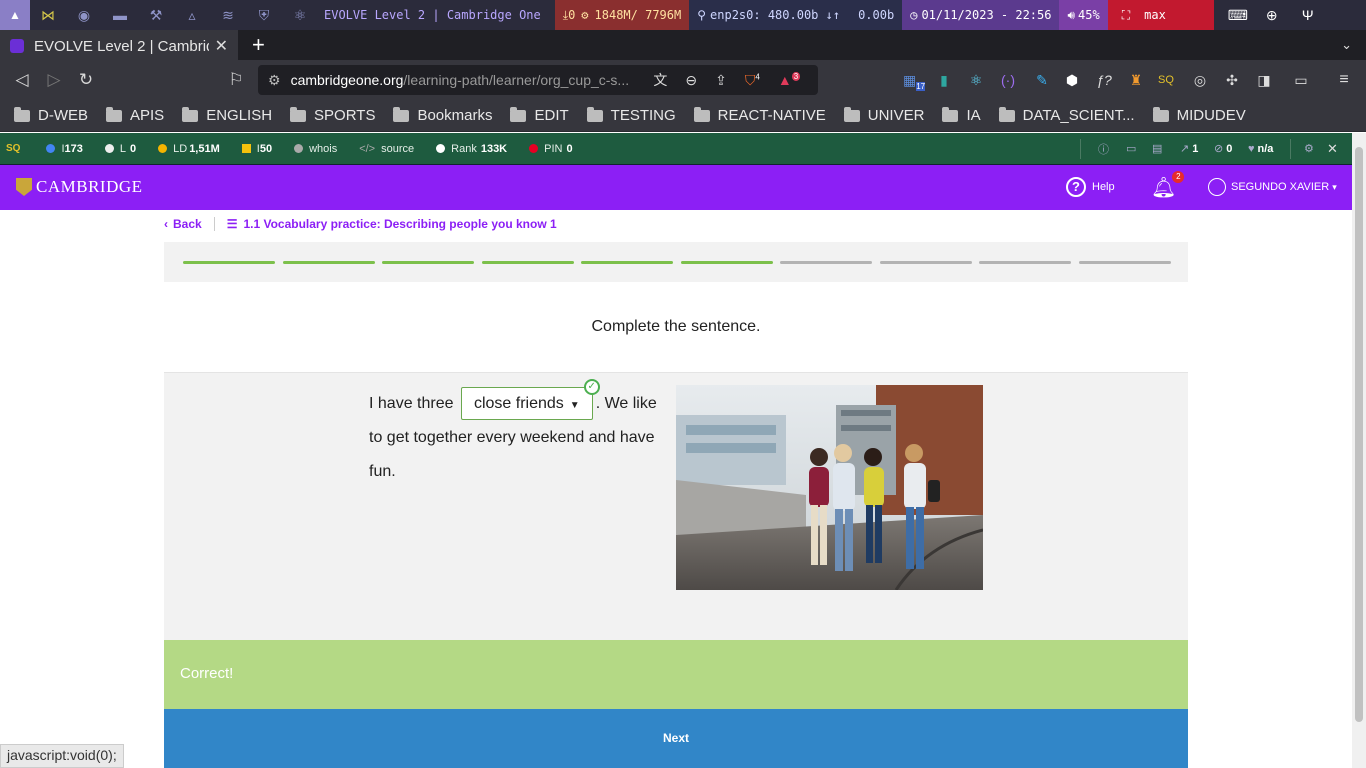 This screenshot has height=768, width=1366. What do you see at coordinates (1334, 186) in the screenshot?
I see `chevron-down-icon: ▾` at bounding box center [1334, 186].